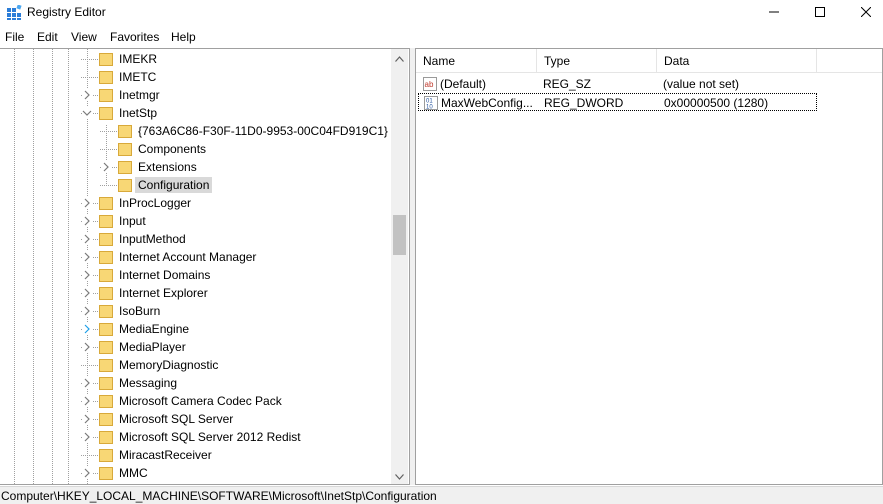 This screenshot has width=883, height=504. Describe the element at coordinates (431, 103) in the screenshot. I see `binary-value-icon: 01 10` at that location.